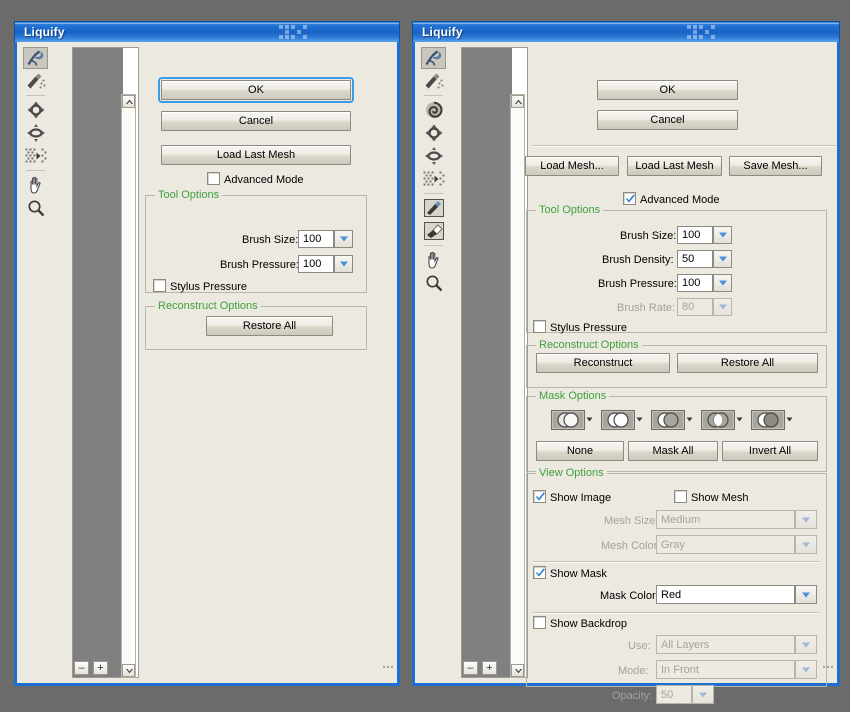  Describe the element at coordinates (718, 420) in the screenshot. I see `mask-intersect-with-selection-icon` at that location.